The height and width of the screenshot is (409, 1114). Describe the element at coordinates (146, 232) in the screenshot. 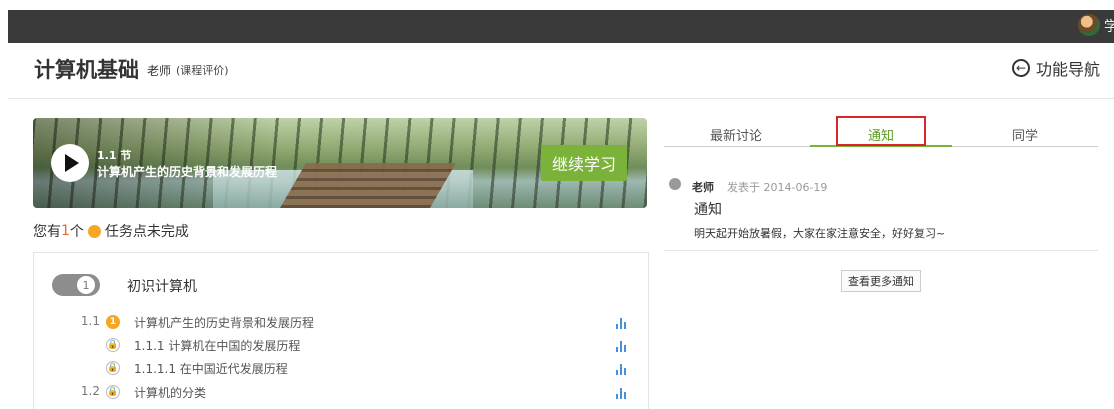

I see `task-suffix: 任务点未完成` at that location.